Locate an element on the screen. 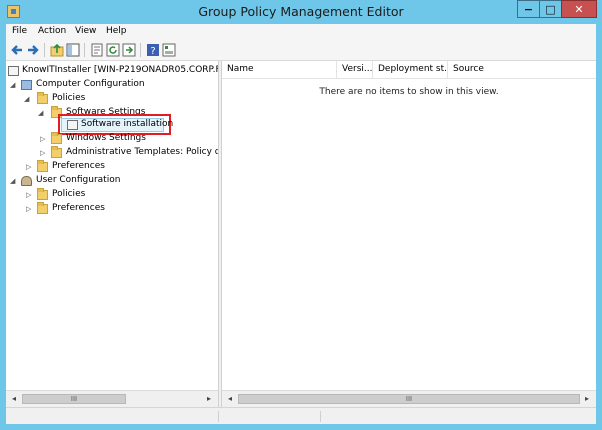 The image size is (602, 430). gpo-icon is located at coordinates (13, 71).